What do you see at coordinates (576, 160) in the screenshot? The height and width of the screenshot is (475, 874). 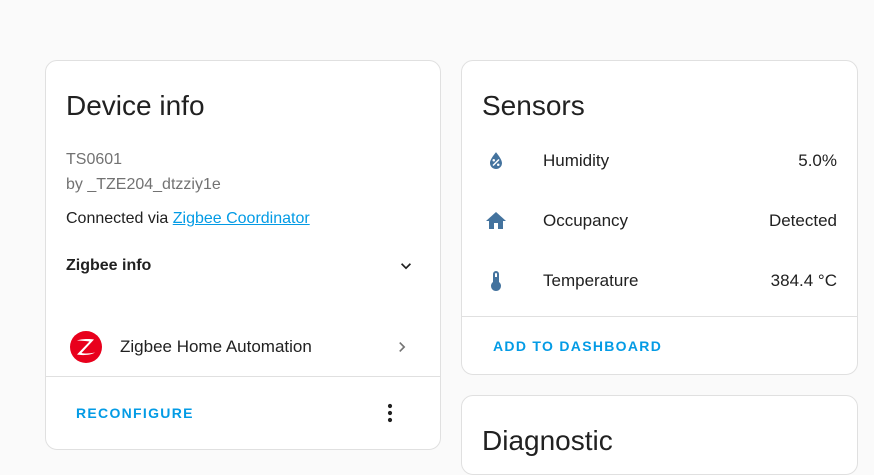 I see `sensor-name: Humidity` at bounding box center [576, 160].